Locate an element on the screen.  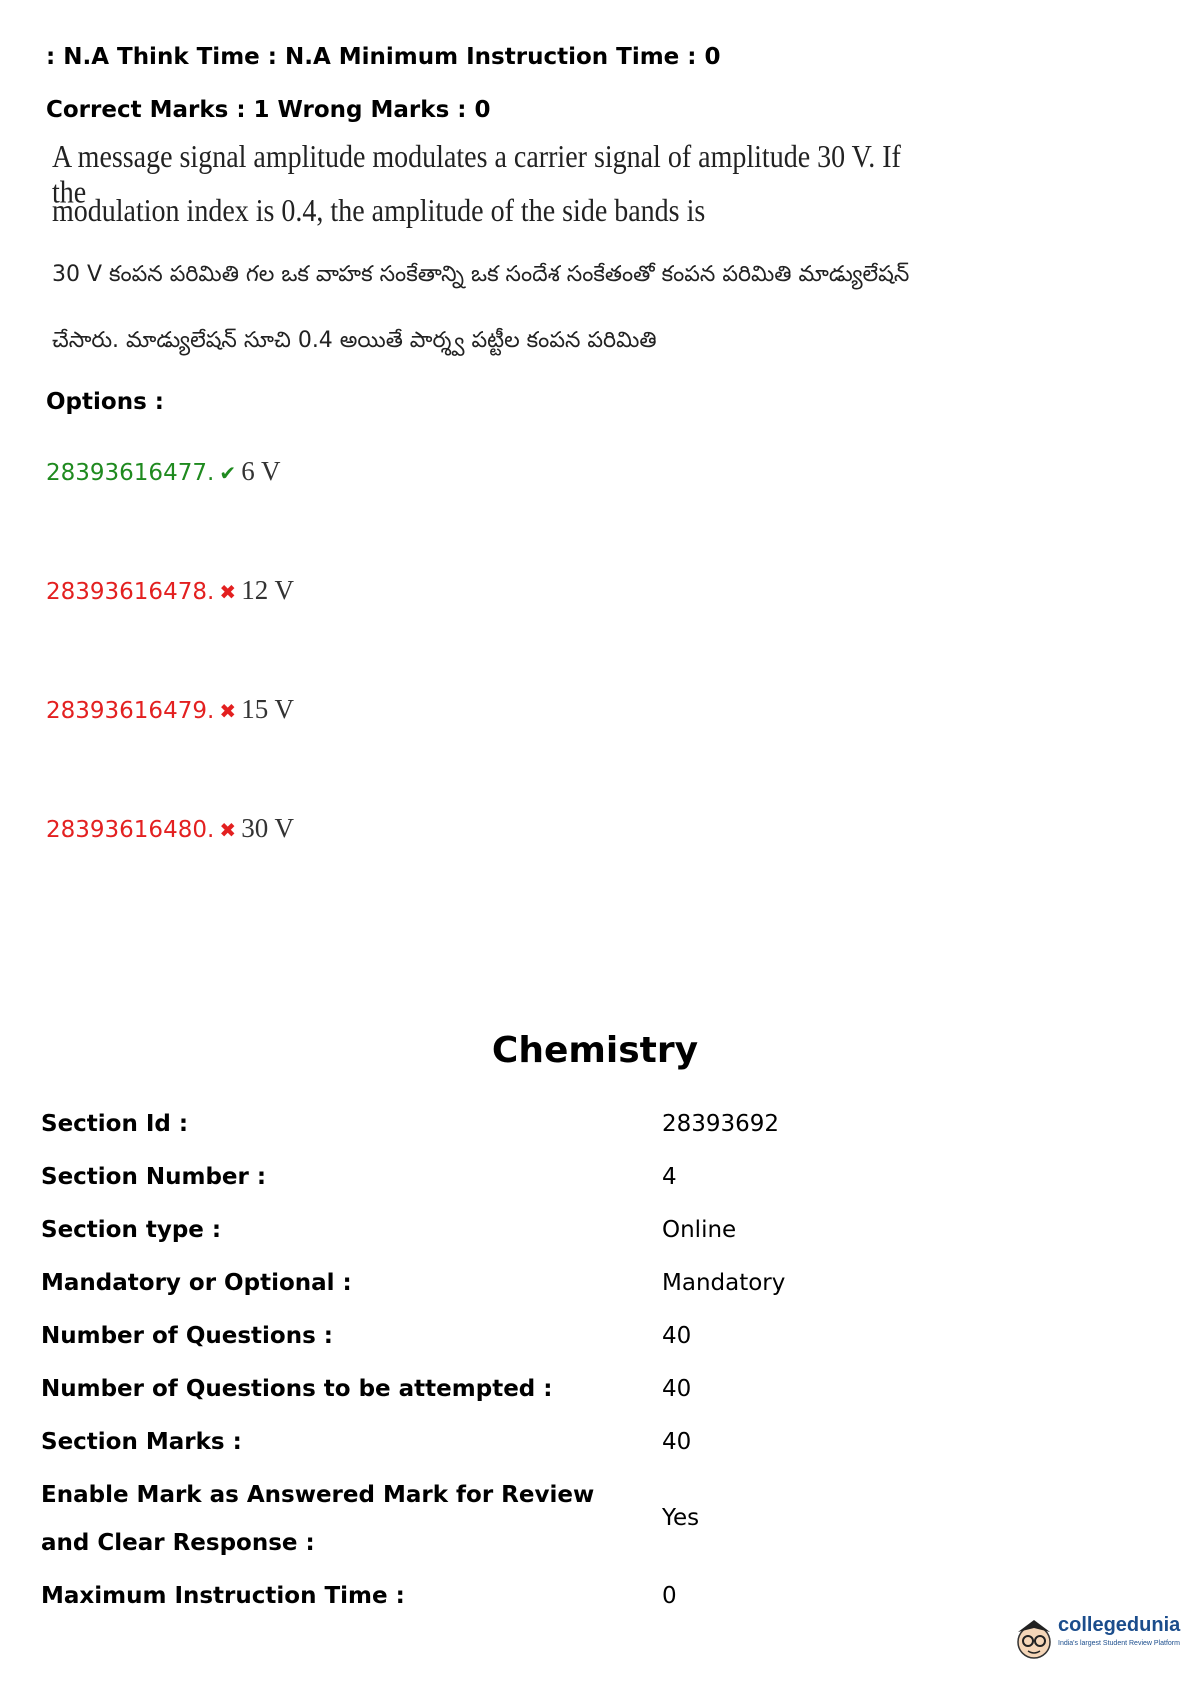
option-value: 15 V is located at coordinates (267, 709).